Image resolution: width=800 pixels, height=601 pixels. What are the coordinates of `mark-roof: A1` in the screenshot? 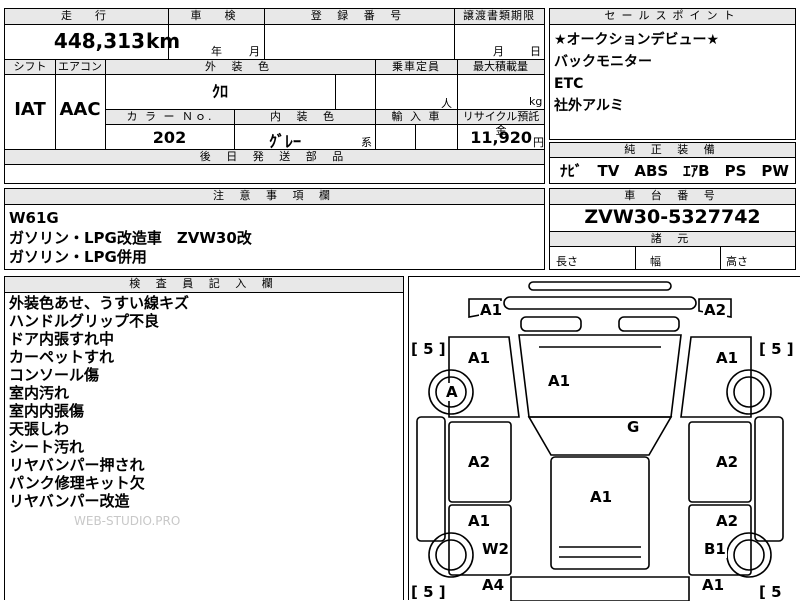 It's located at (601, 497).